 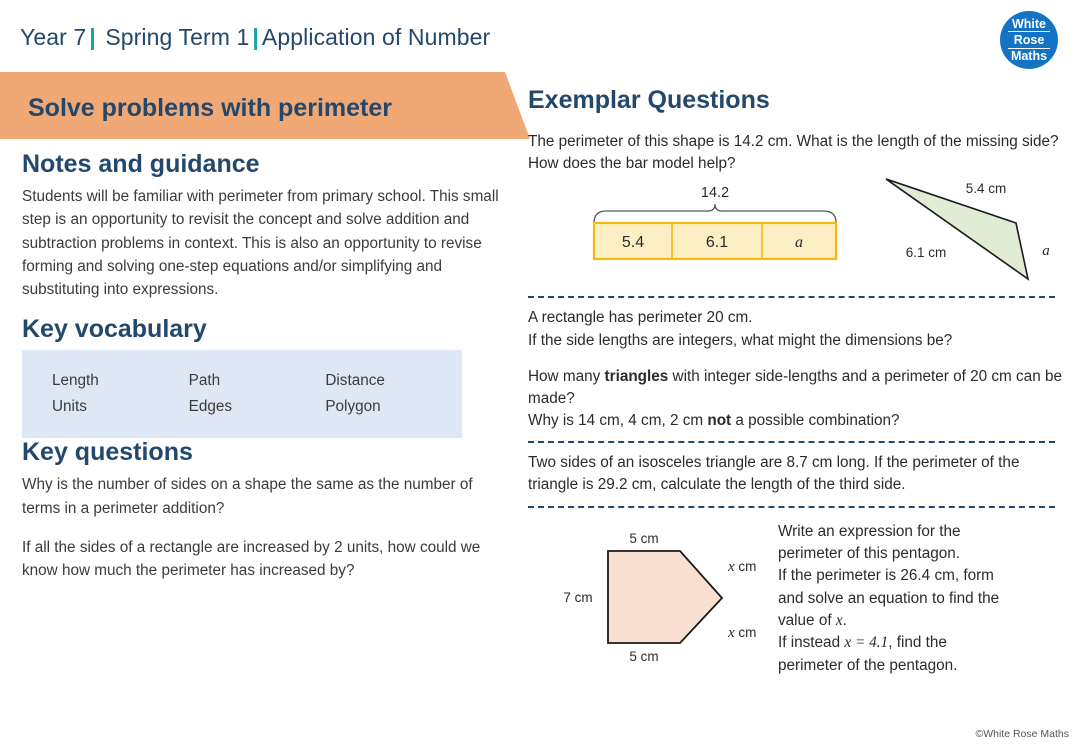 I want to click on breadcrumb-year: Year 7, so click(x=53, y=37).